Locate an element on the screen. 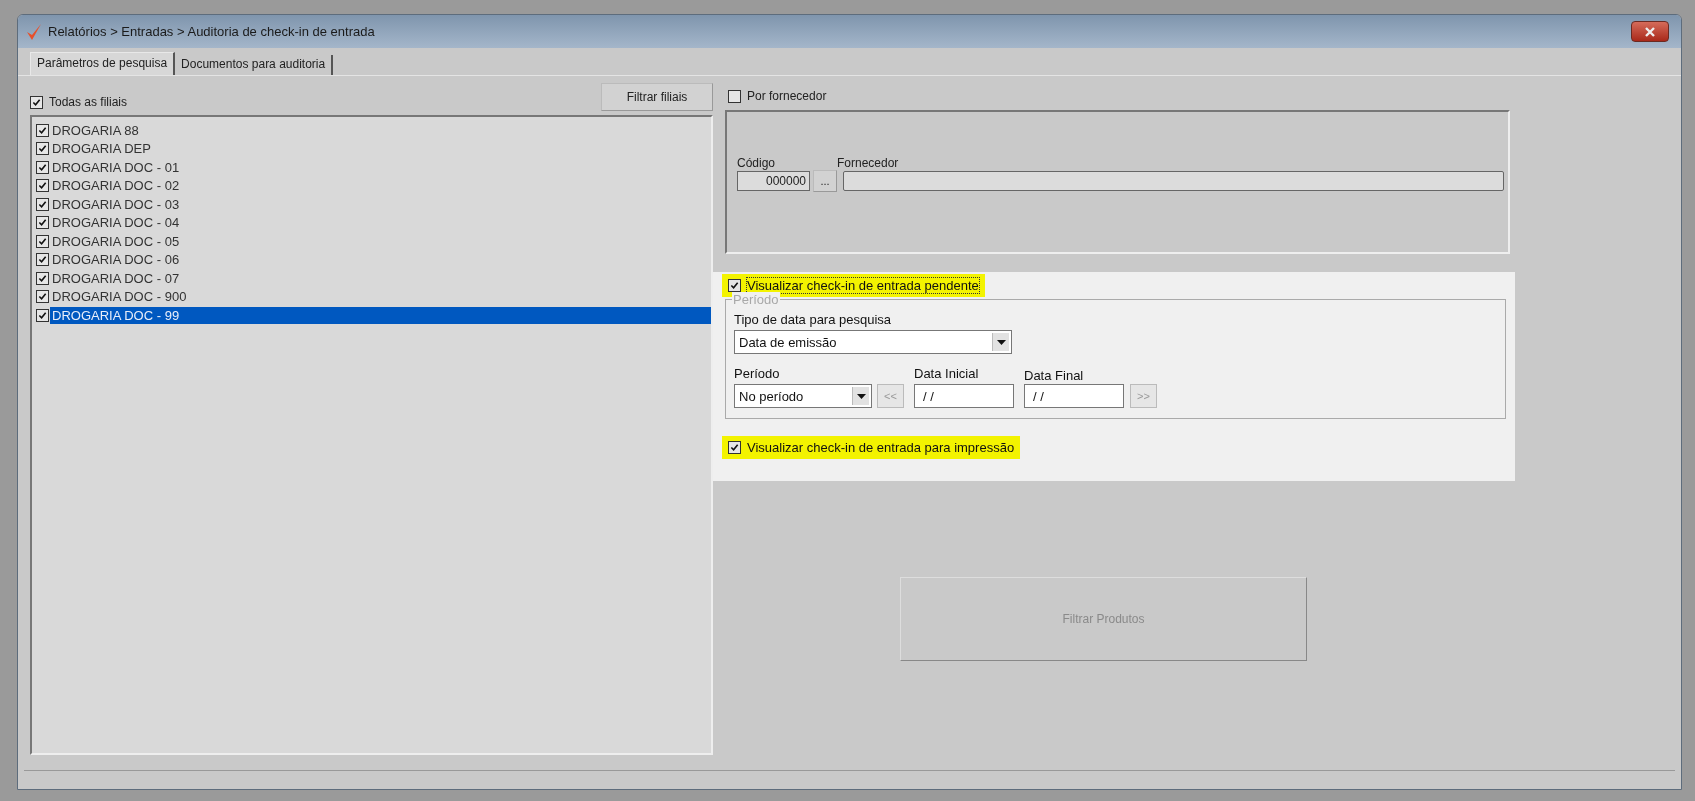 This screenshot has width=1695, height=801. branch-item: DROGARIA DOC - 07 is located at coordinates (380, 278).